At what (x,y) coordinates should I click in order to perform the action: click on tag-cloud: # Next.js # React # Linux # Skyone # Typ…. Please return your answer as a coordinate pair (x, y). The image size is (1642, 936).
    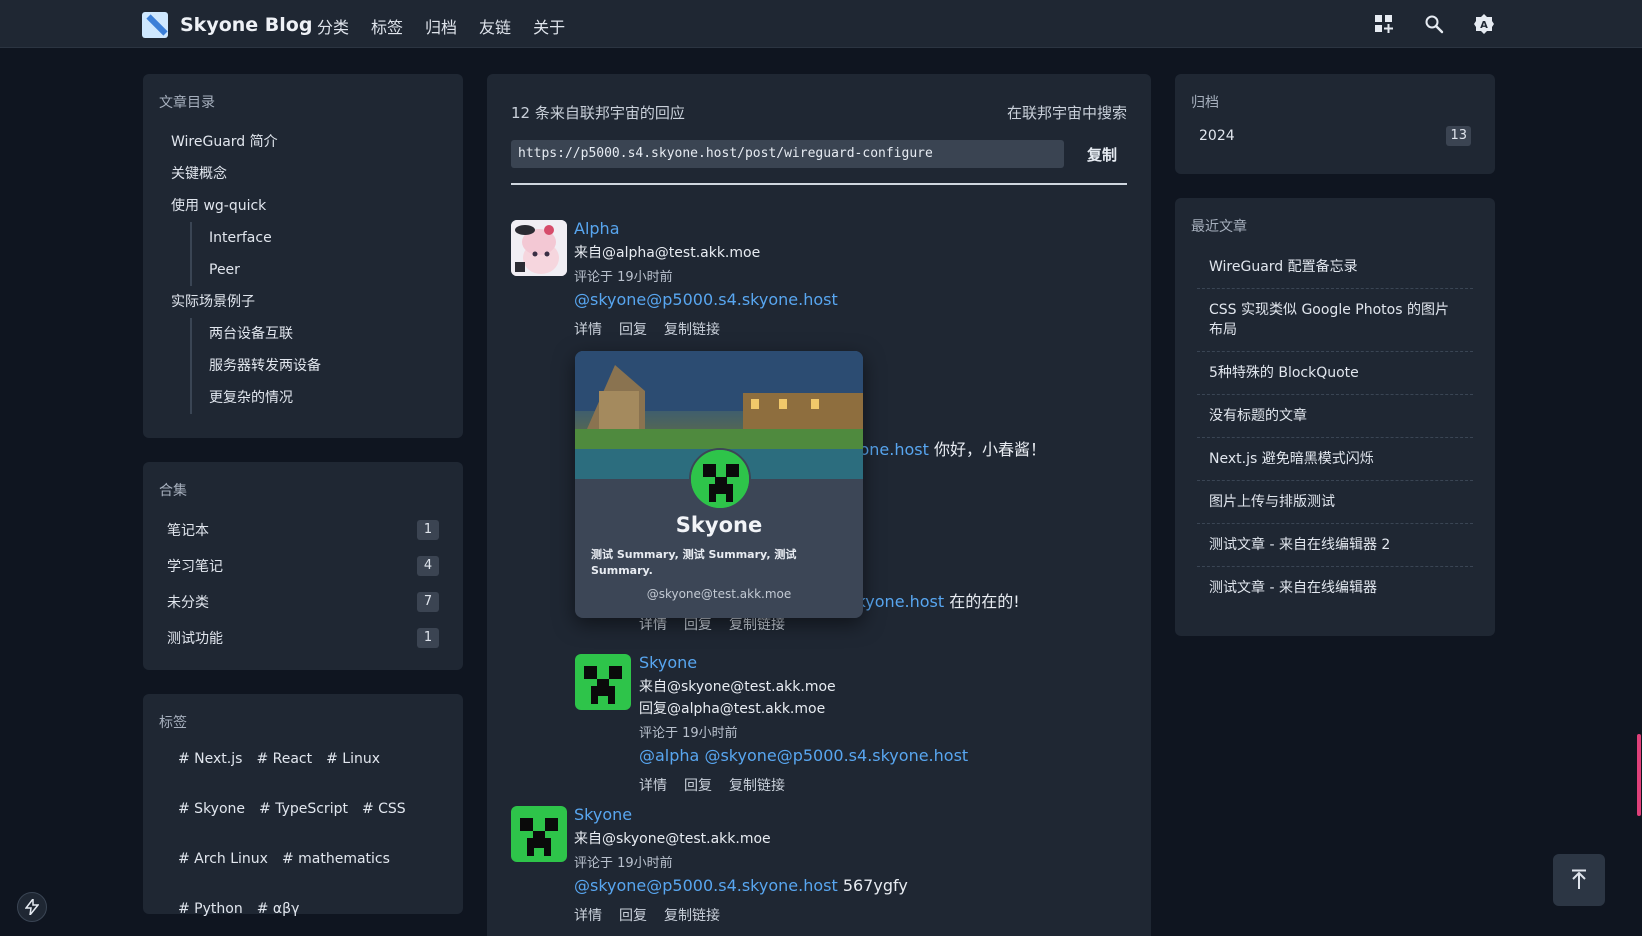
    Looking at the image, I should click on (294, 834).